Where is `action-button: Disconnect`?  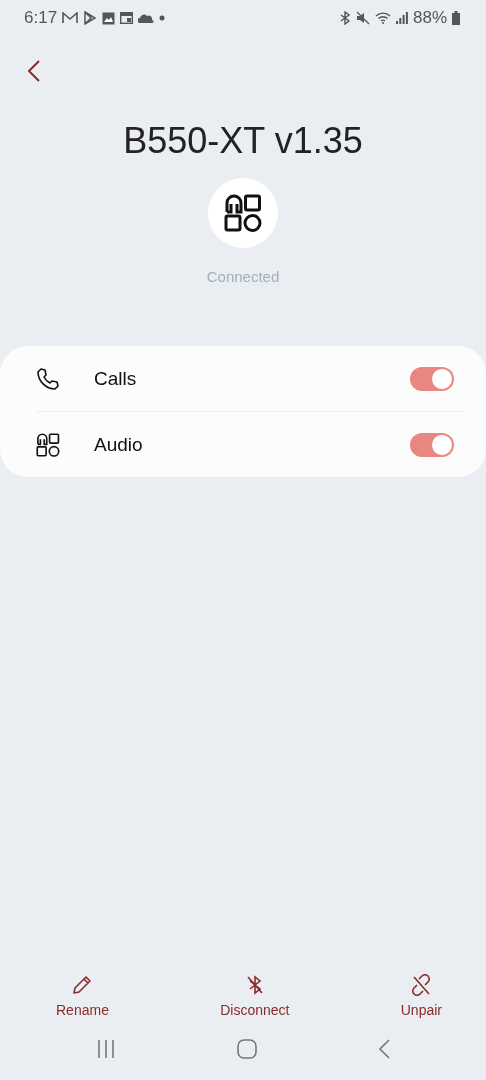 action-button: Disconnect is located at coordinates (255, 996).